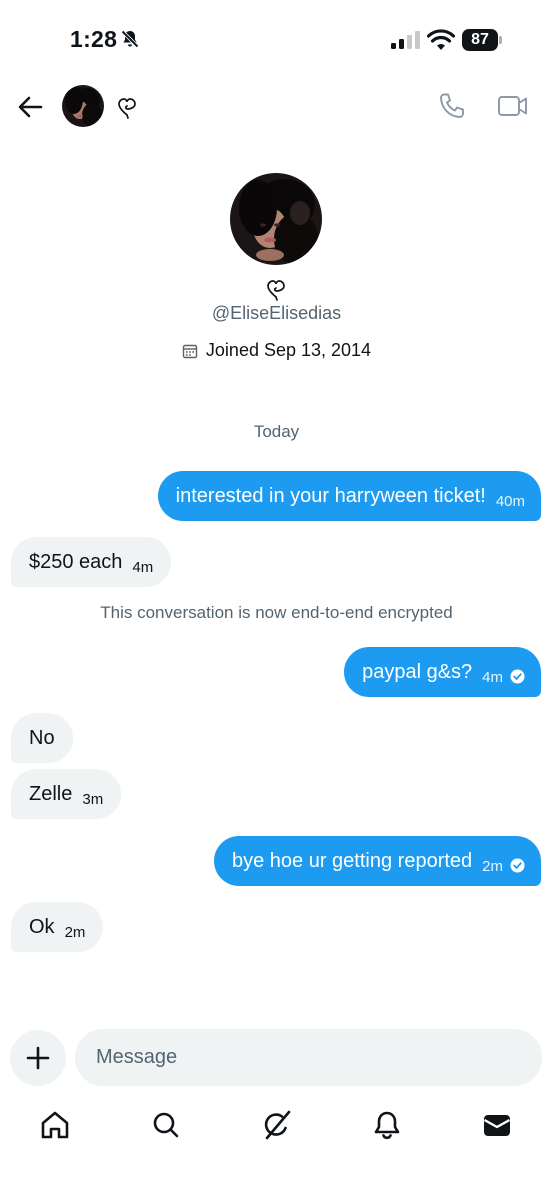 This screenshot has height=1200, width=553. I want to click on message-bubble-incoming: $250 each 4m, so click(91, 562).